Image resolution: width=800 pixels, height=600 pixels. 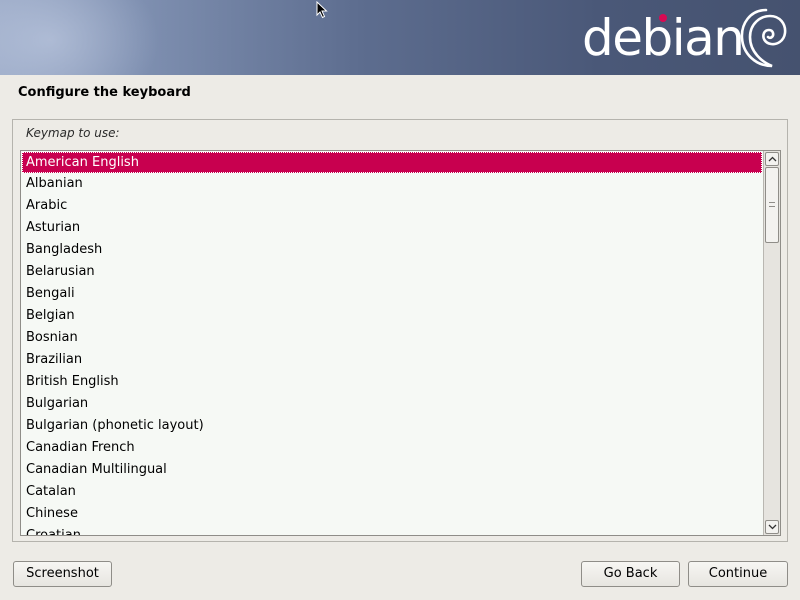 I want to click on scrollbar-thumb, so click(x=772, y=205).